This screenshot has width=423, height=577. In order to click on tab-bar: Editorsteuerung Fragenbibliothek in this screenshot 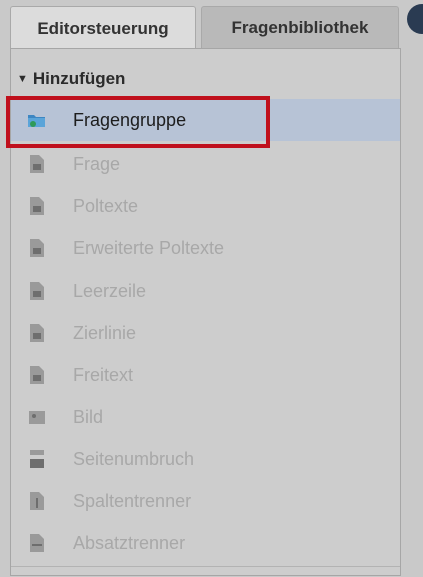, I will do `click(211, 25)`.